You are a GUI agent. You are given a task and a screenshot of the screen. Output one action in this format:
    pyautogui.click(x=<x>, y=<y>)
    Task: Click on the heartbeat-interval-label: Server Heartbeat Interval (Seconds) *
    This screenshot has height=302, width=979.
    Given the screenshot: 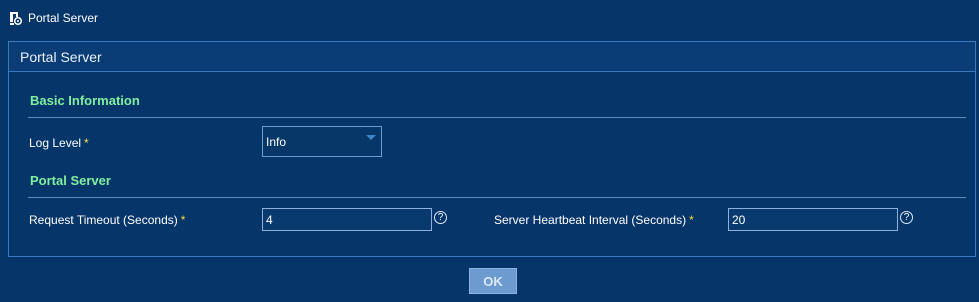 What is the action you would take?
    pyautogui.click(x=594, y=220)
    